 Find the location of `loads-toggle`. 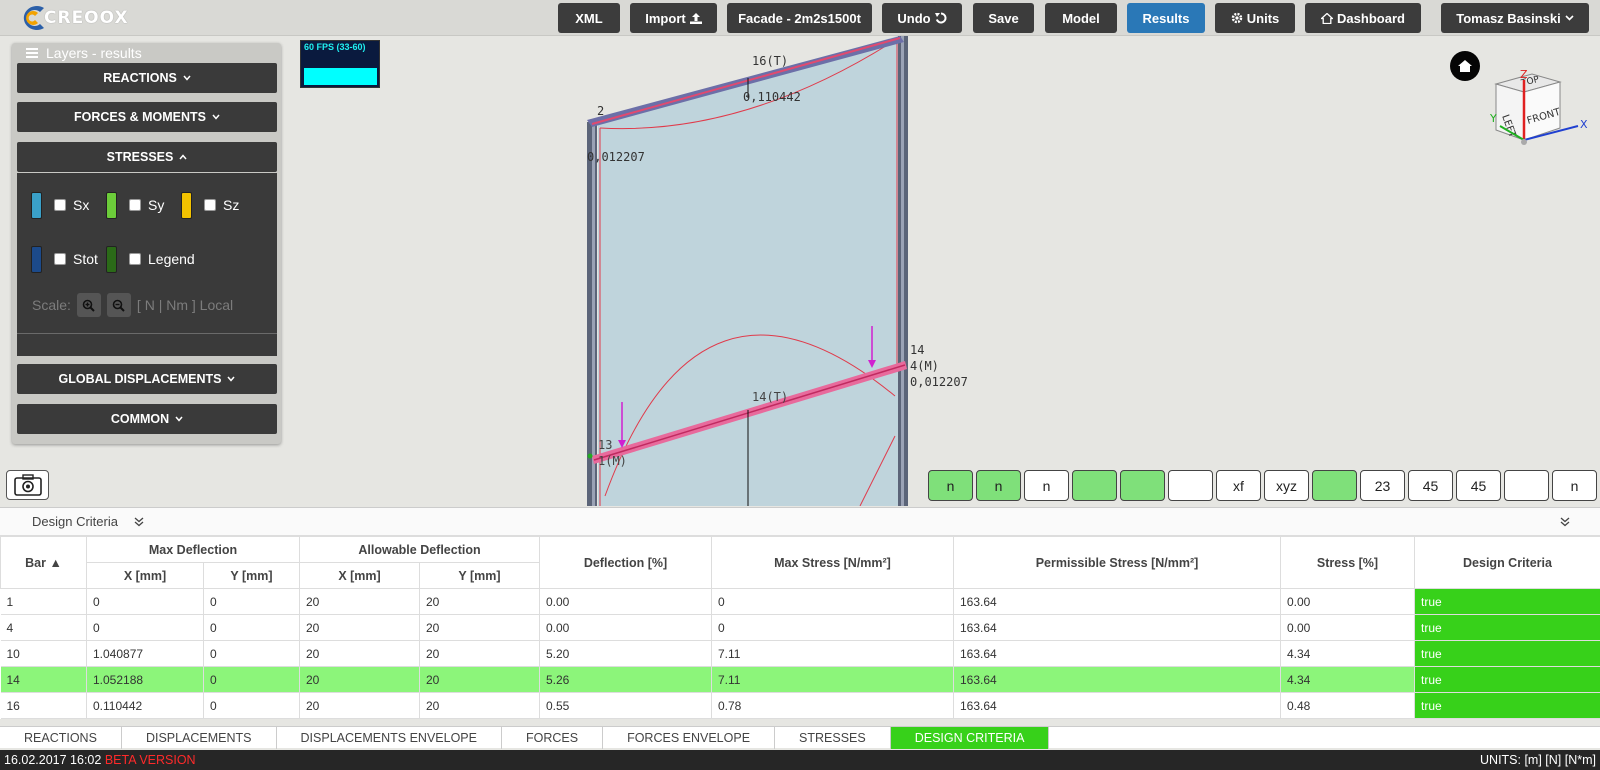

loads-toggle is located at coordinates (1334, 485).